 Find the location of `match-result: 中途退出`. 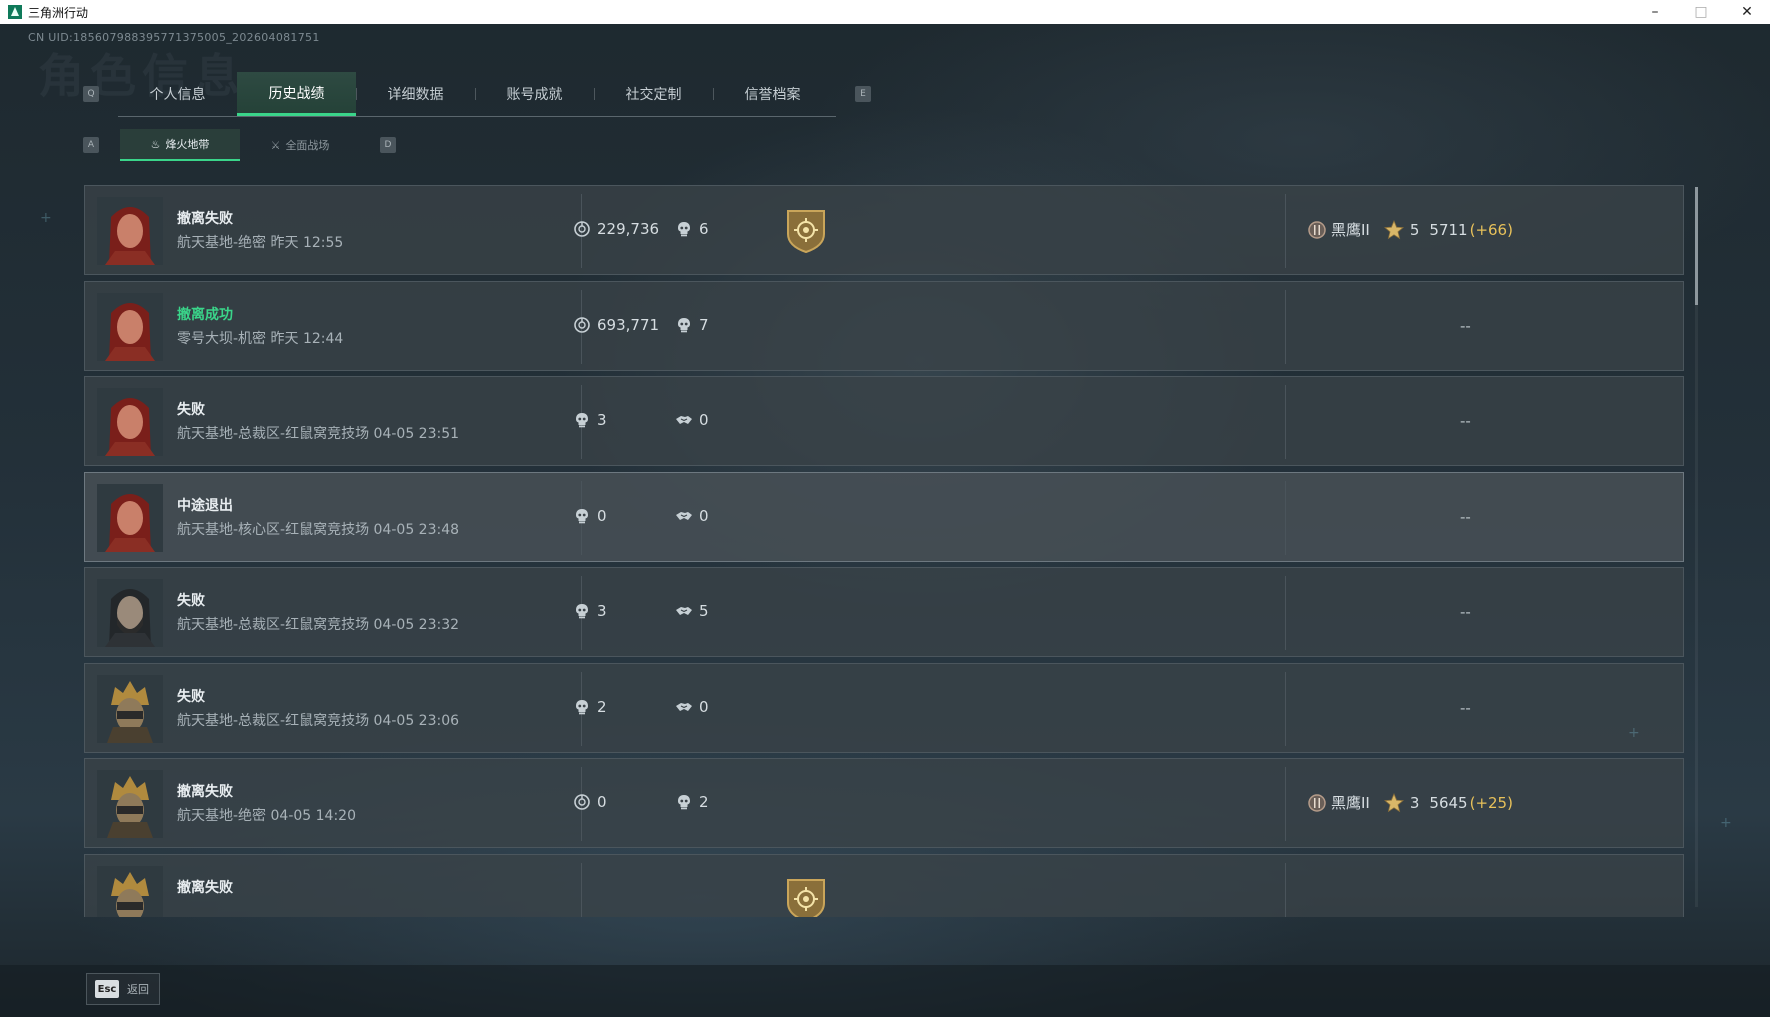

match-result: 中途退出 is located at coordinates (205, 506).